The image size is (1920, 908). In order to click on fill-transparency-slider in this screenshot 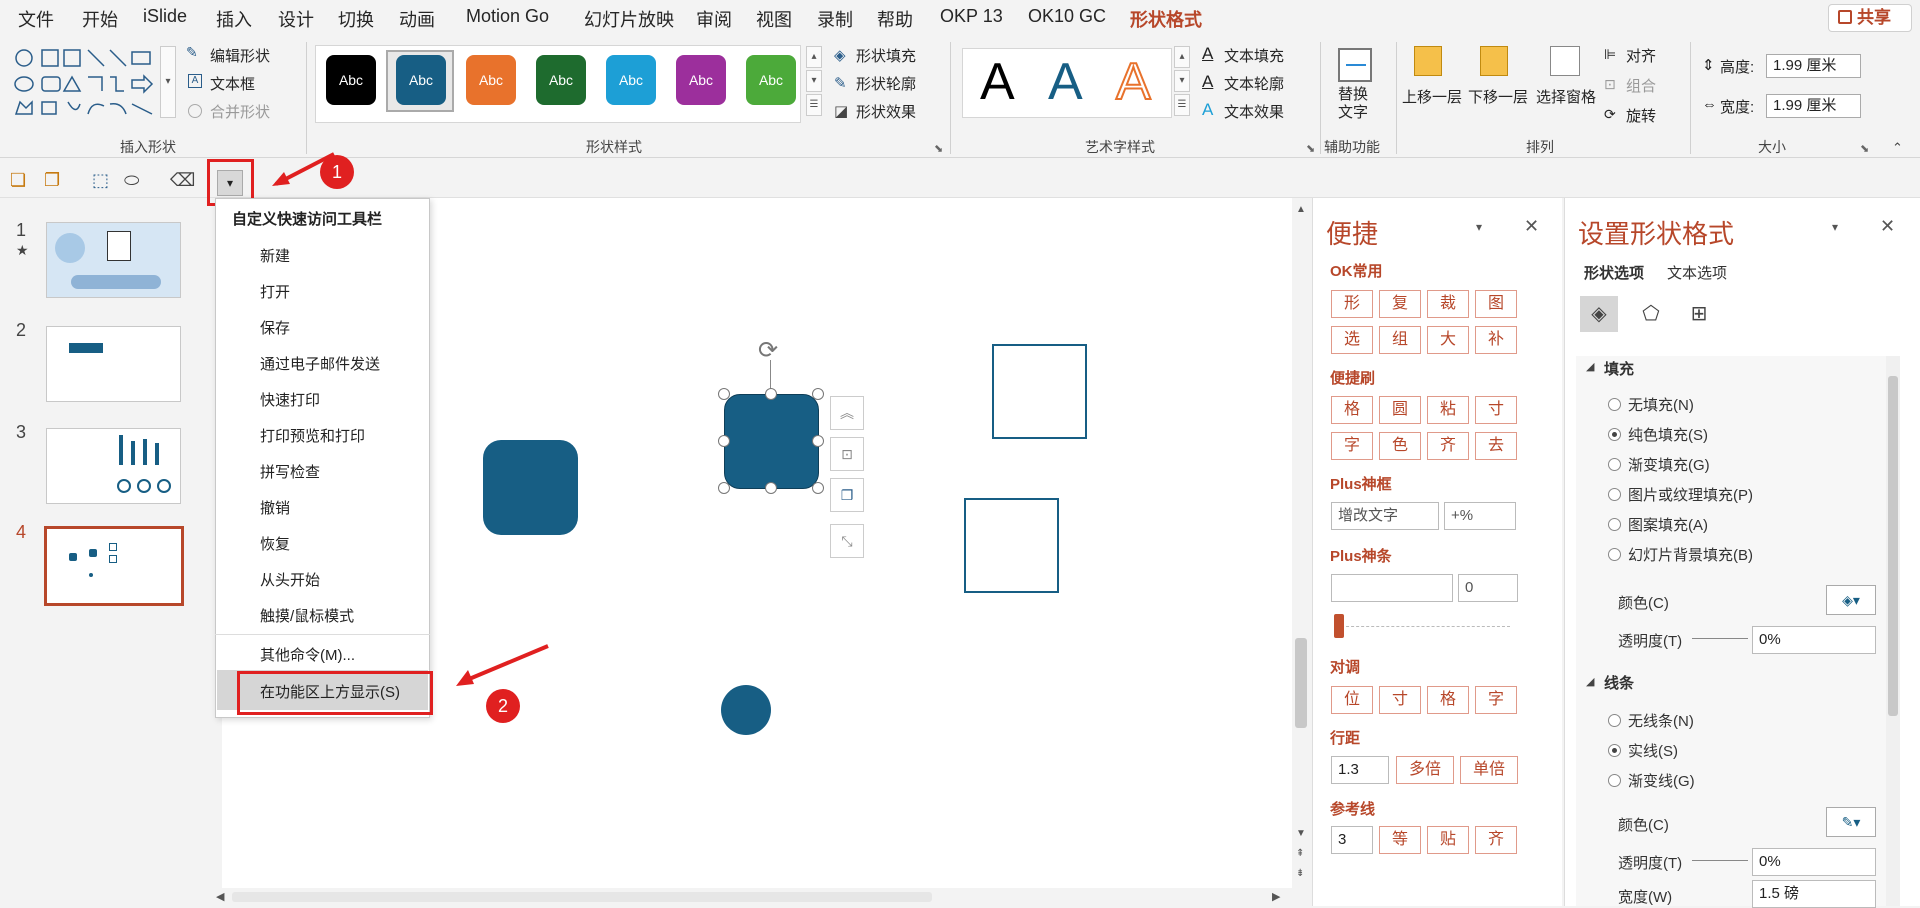, I will do `click(1720, 638)`.